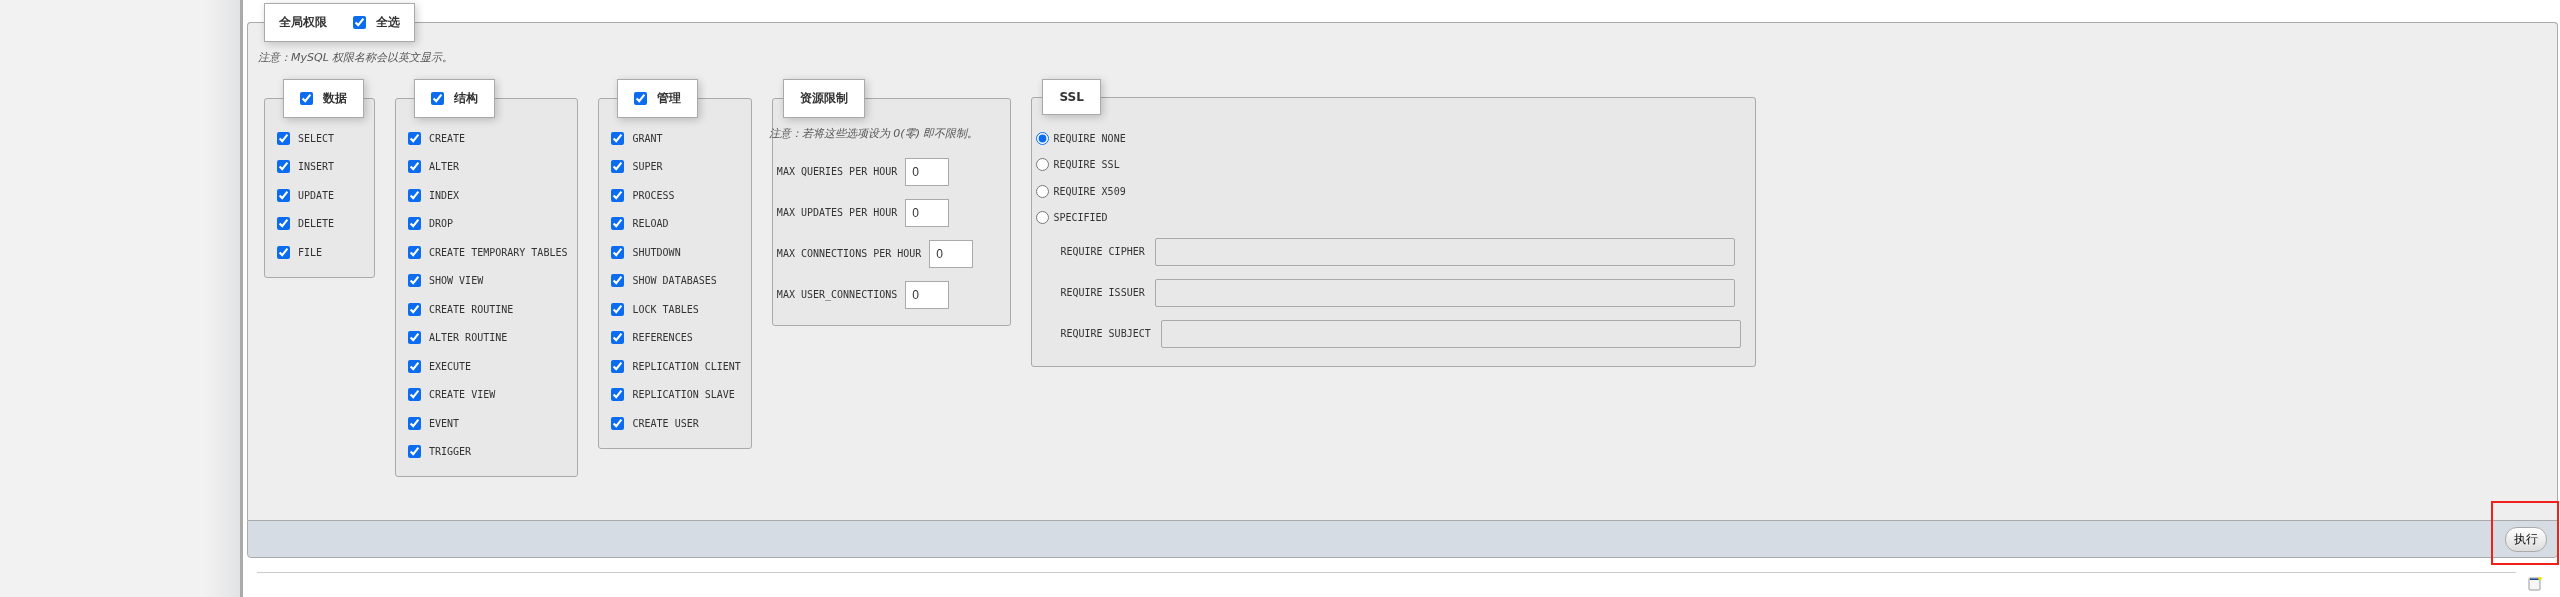 This screenshot has height=597, width=2560. Describe the element at coordinates (837, 171) in the screenshot. I see `field-label: MAX QUERIES PER HOUR` at that location.